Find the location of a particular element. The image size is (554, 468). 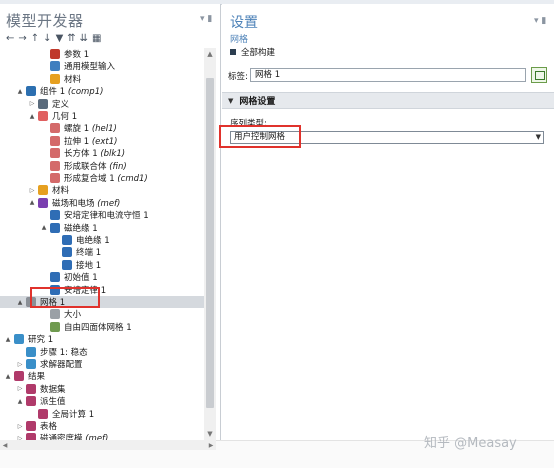

tree-node: 形成复合域 1 (cmd1) is located at coordinates (102, 178).